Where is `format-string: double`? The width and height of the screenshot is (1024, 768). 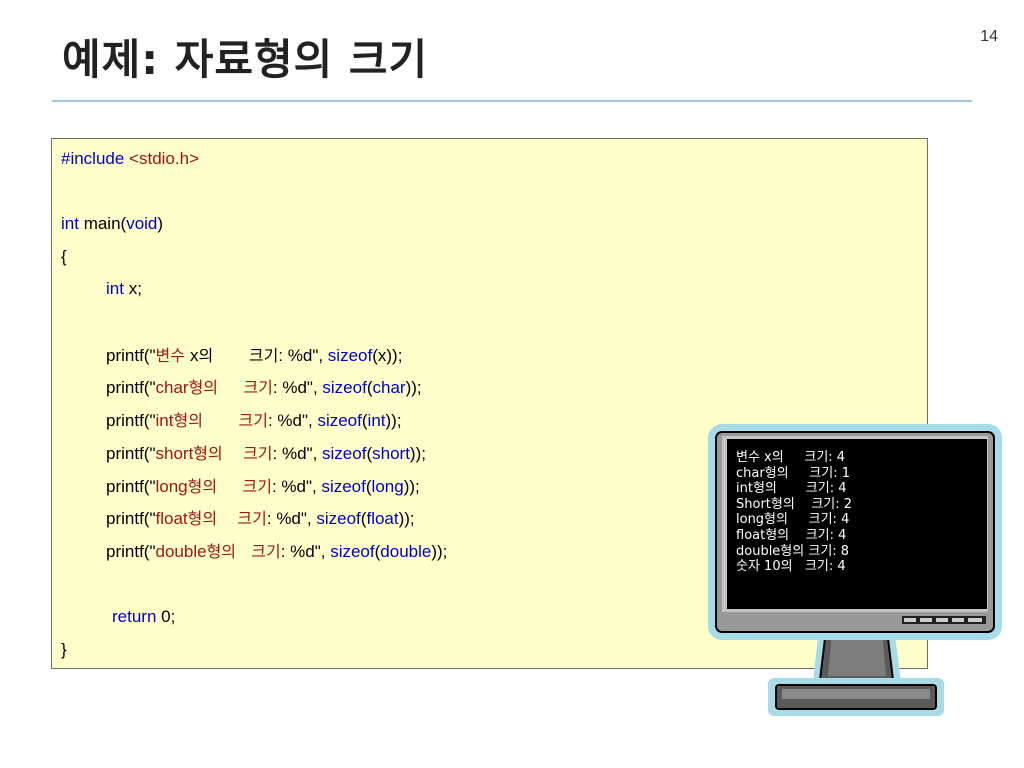
format-string: double is located at coordinates (181, 551).